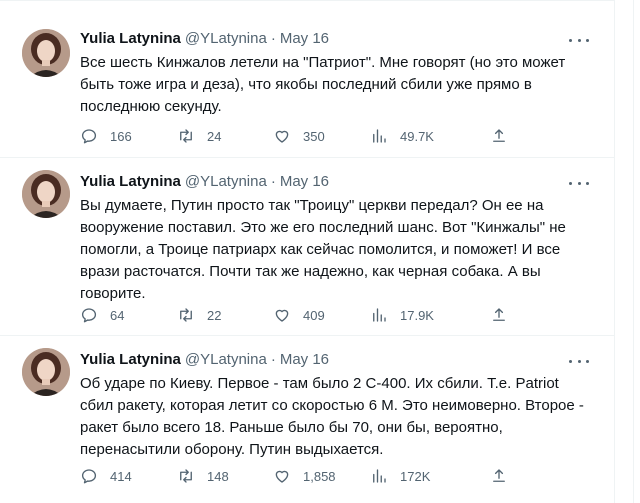 This screenshot has height=503, width=640. What do you see at coordinates (299, 315) in the screenshot?
I see `like-button: 409` at bounding box center [299, 315].